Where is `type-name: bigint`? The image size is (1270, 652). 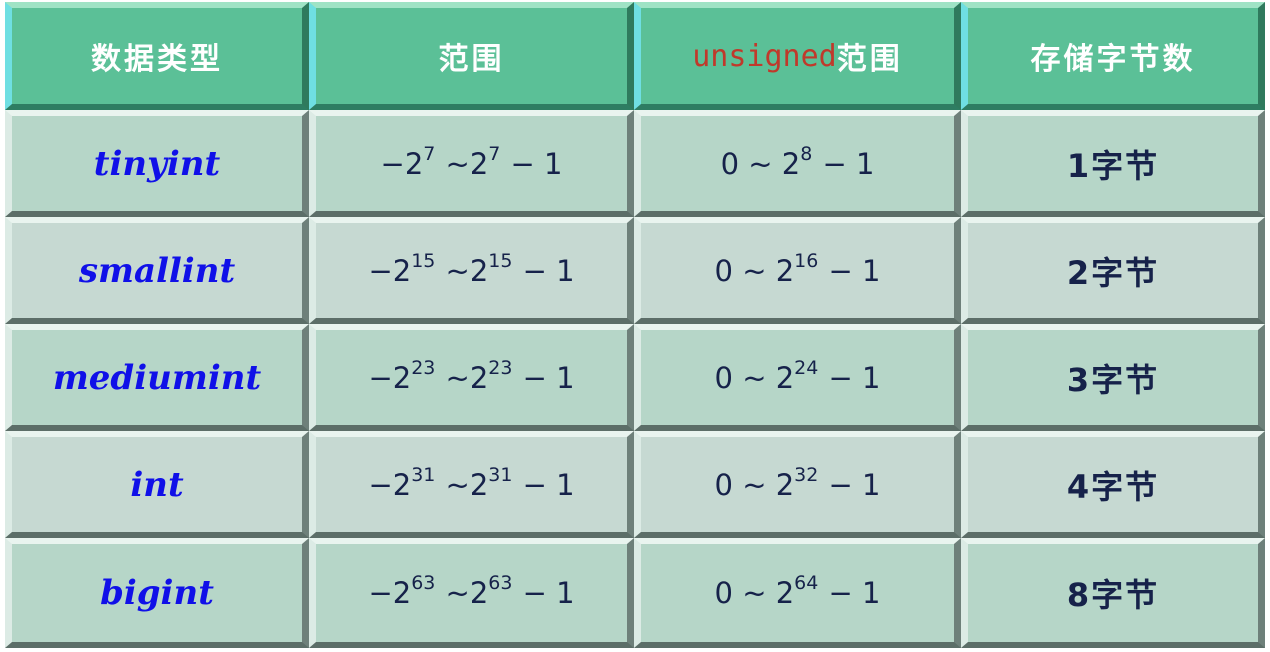 type-name: bigint is located at coordinates (157, 593).